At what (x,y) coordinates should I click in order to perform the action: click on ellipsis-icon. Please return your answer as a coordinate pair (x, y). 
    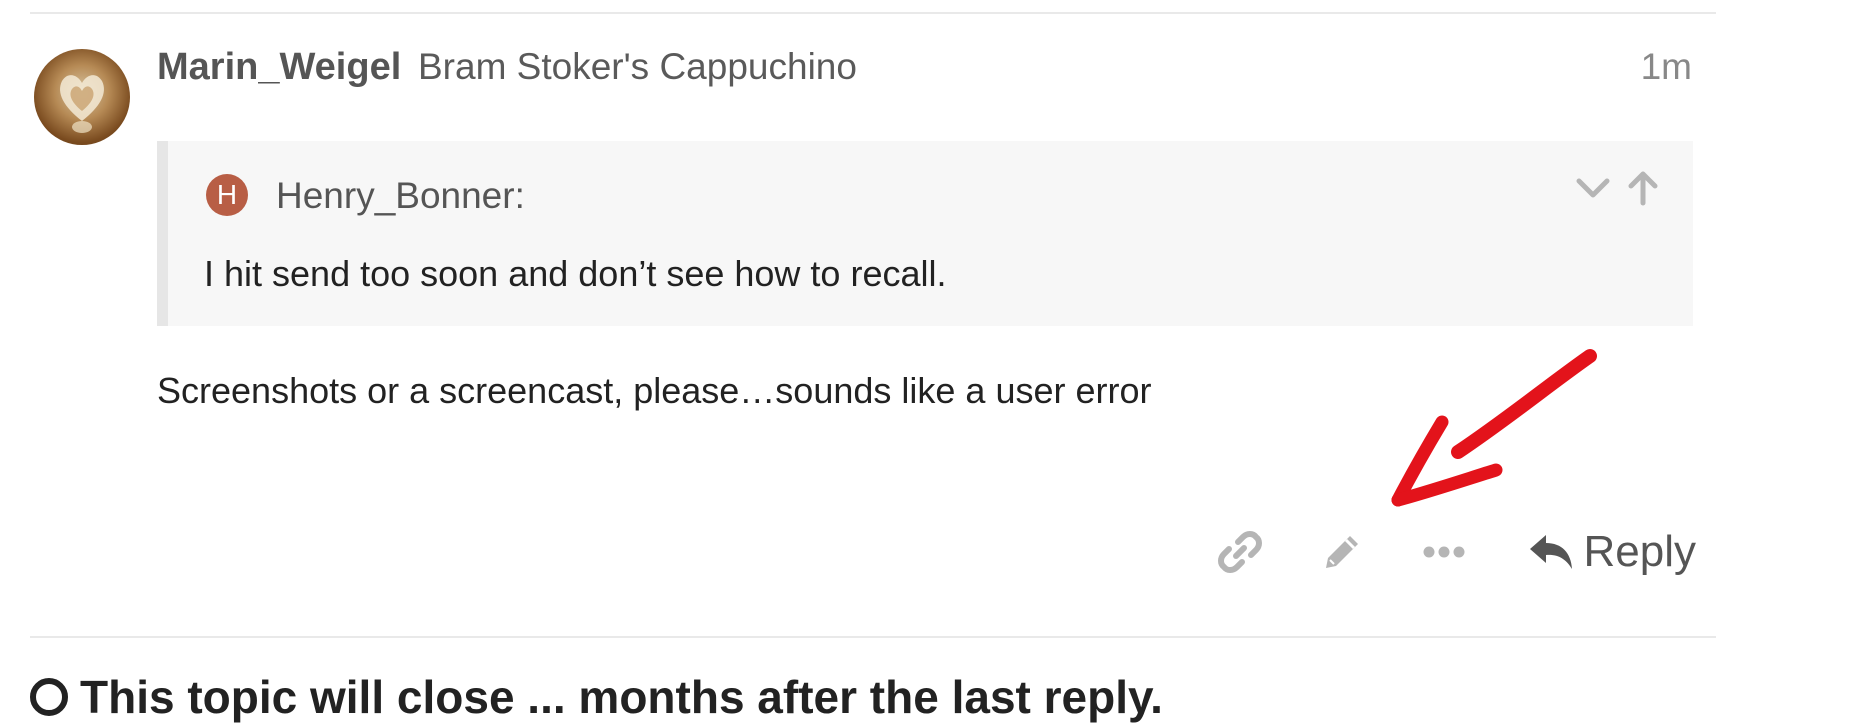
    Looking at the image, I should click on (1443, 552).